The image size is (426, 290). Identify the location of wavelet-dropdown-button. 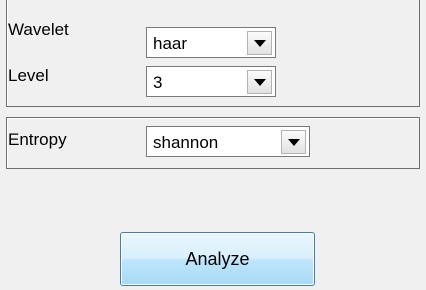
(259, 43).